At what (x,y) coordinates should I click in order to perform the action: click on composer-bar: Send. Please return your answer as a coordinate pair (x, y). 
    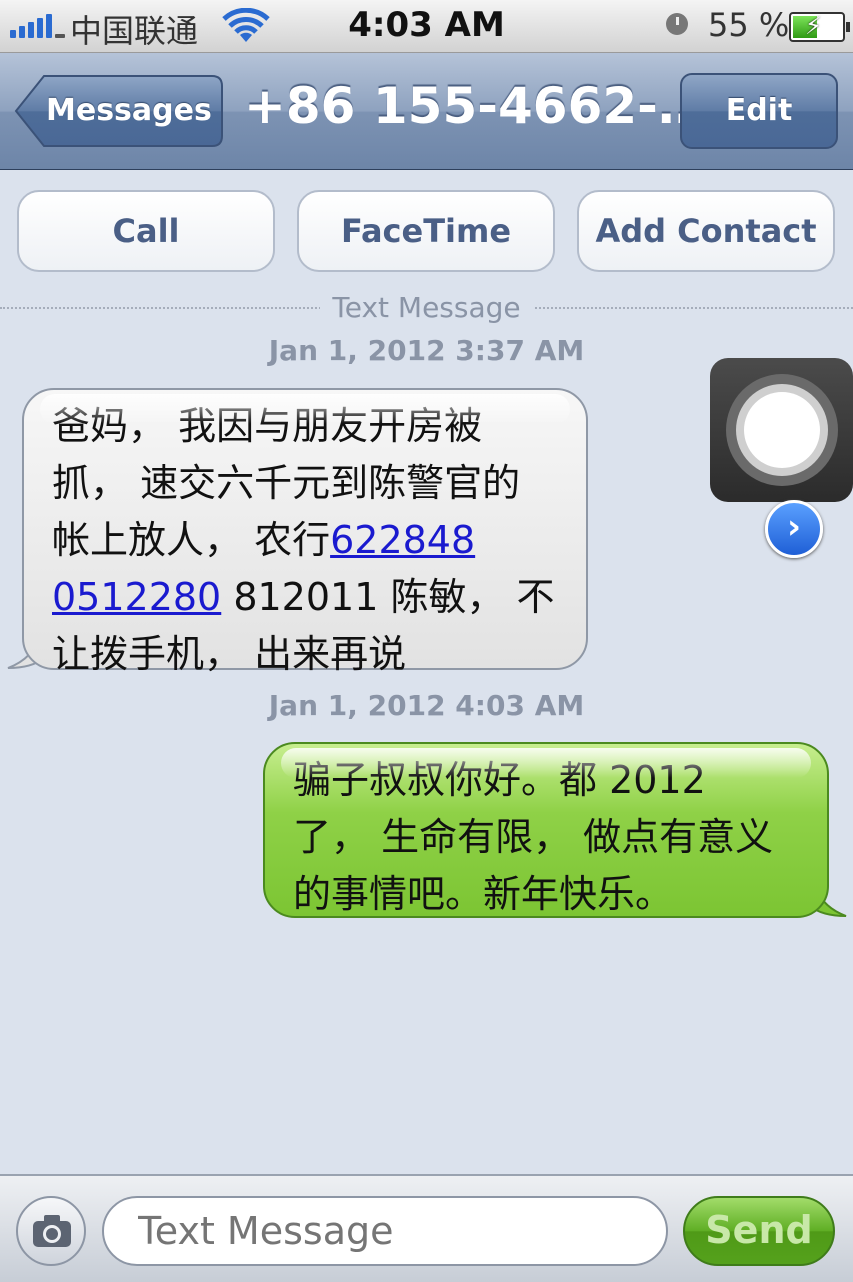
    Looking at the image, I should click on (426, 1228).